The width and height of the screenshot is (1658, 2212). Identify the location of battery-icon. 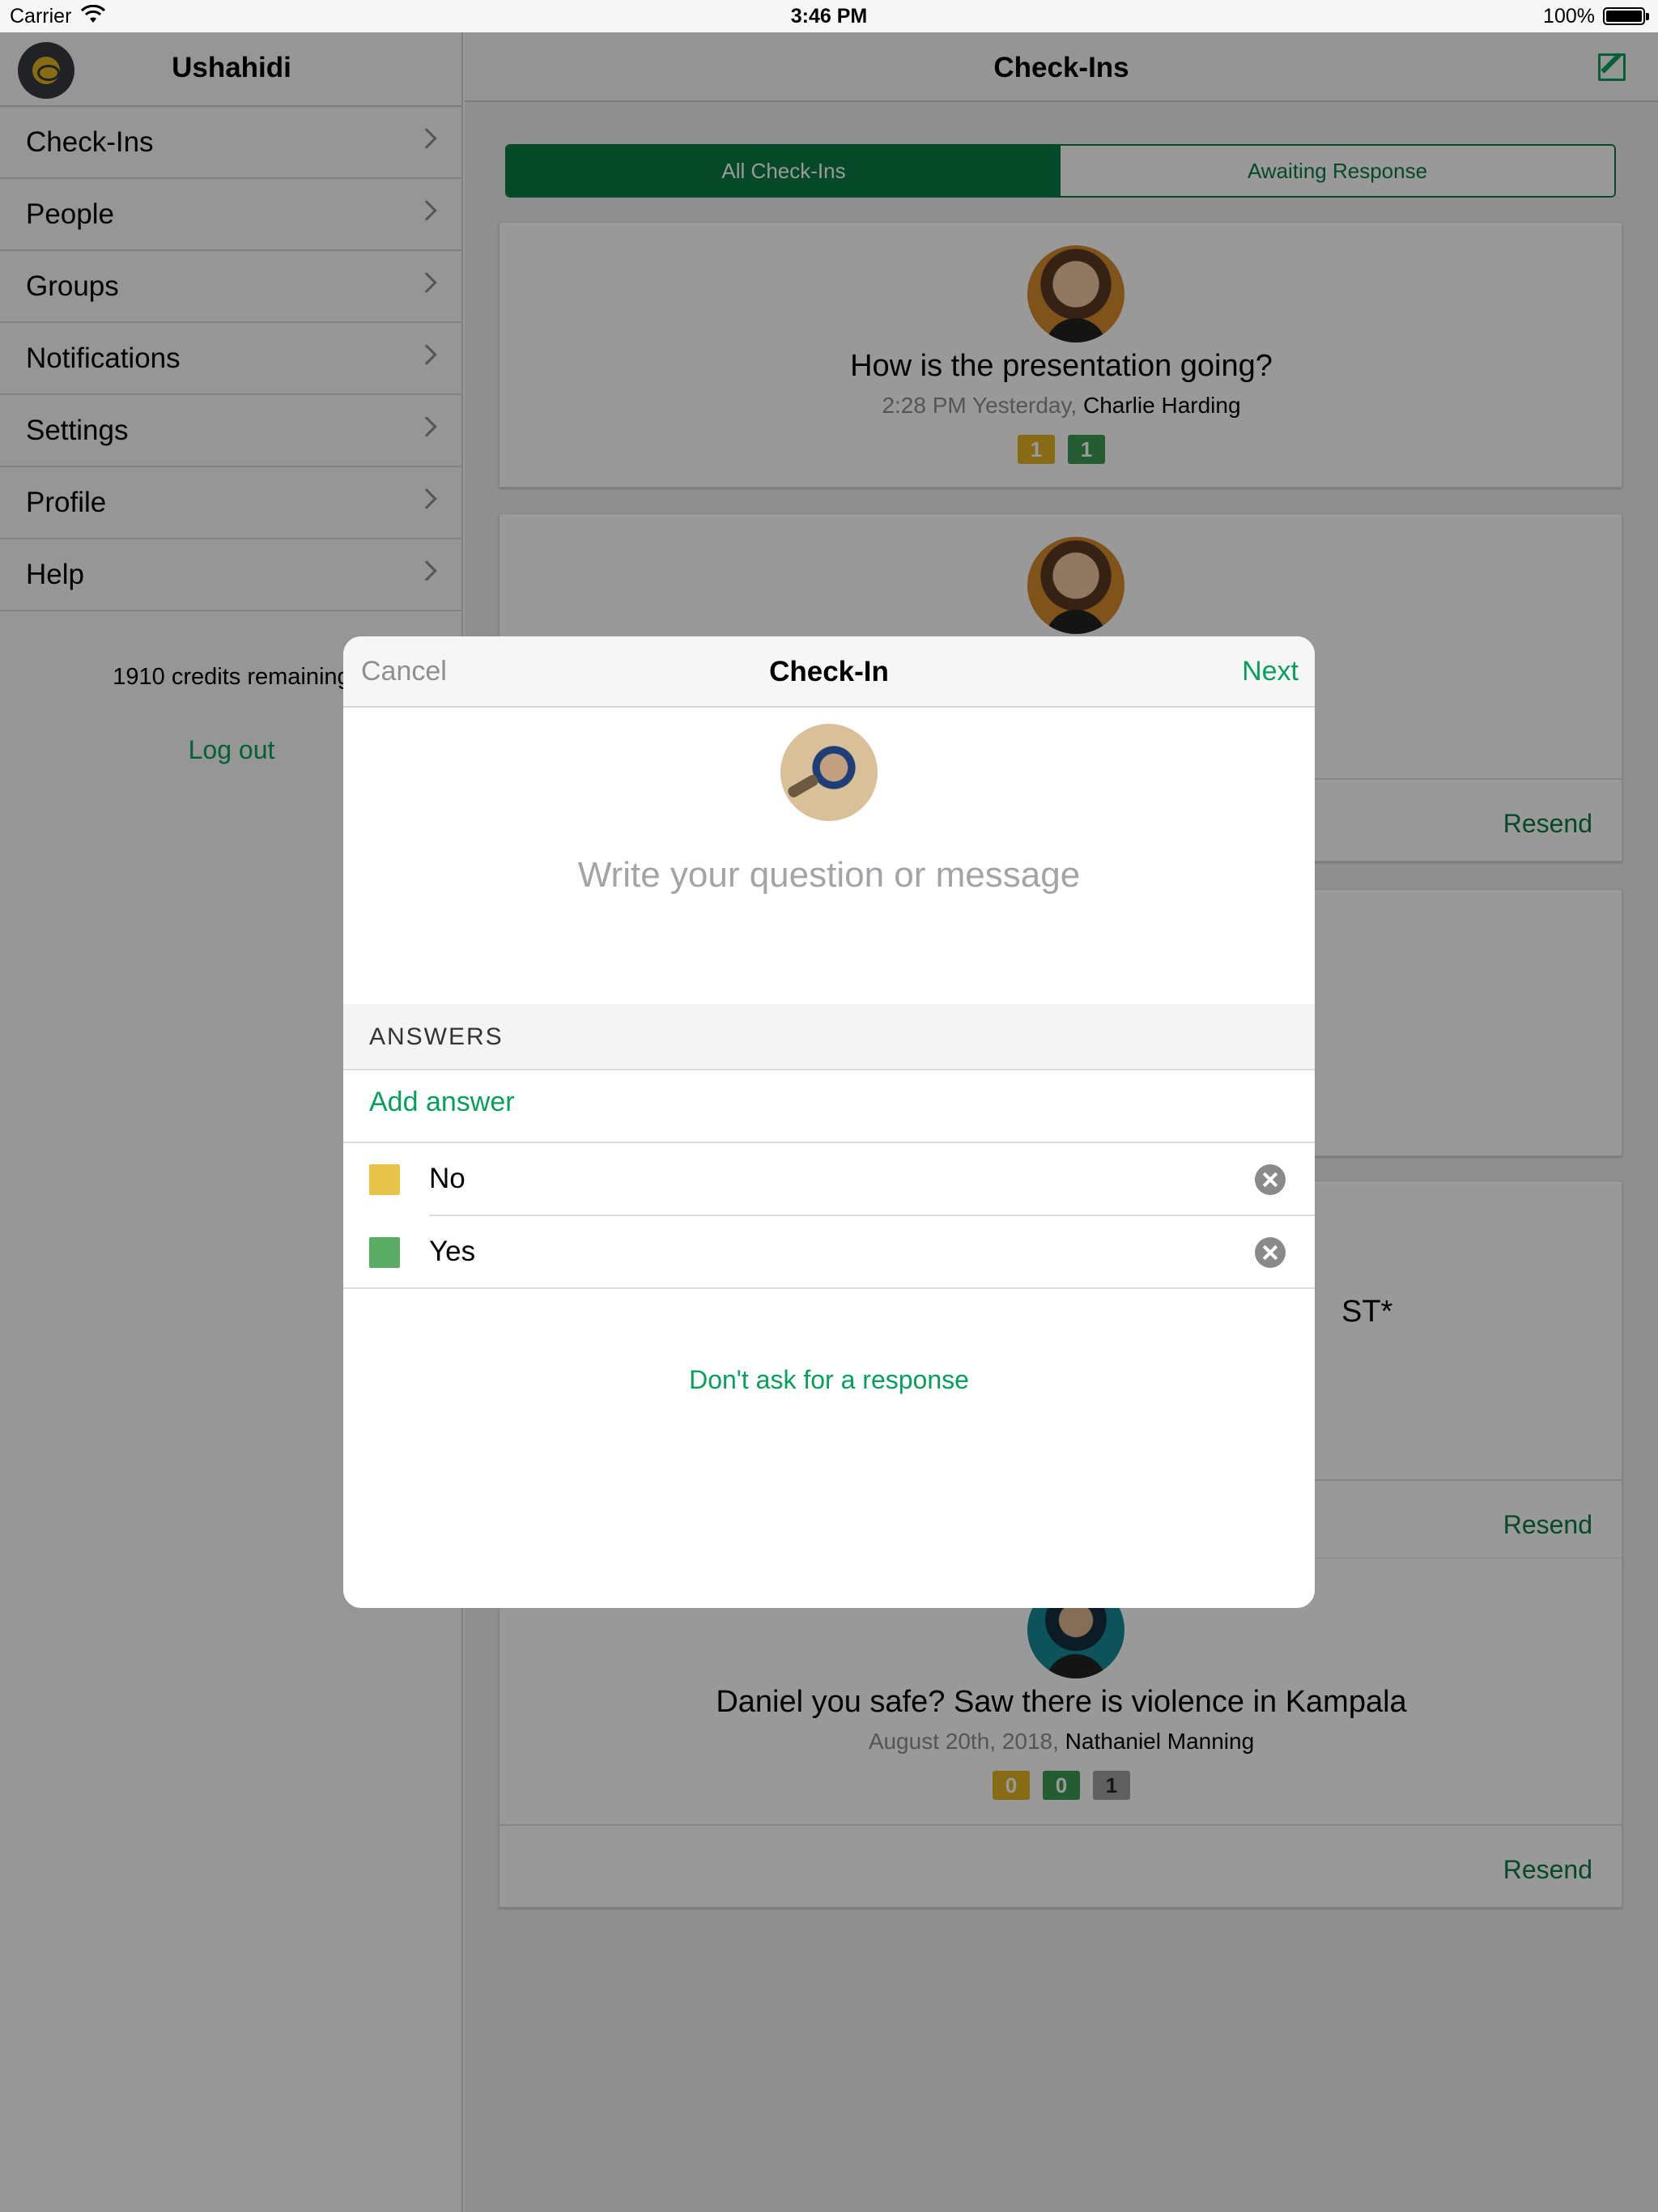
(1626, 16).